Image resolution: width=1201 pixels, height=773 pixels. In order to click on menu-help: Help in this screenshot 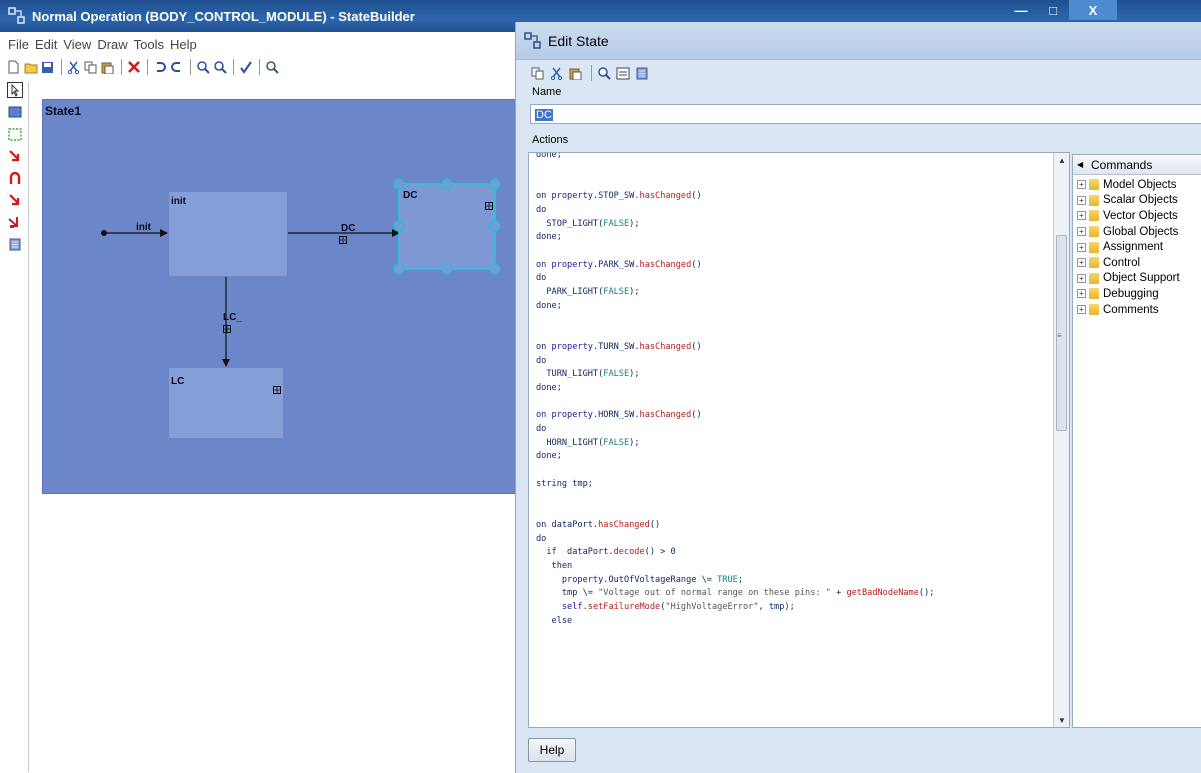, I will do `click(183, 44)`.